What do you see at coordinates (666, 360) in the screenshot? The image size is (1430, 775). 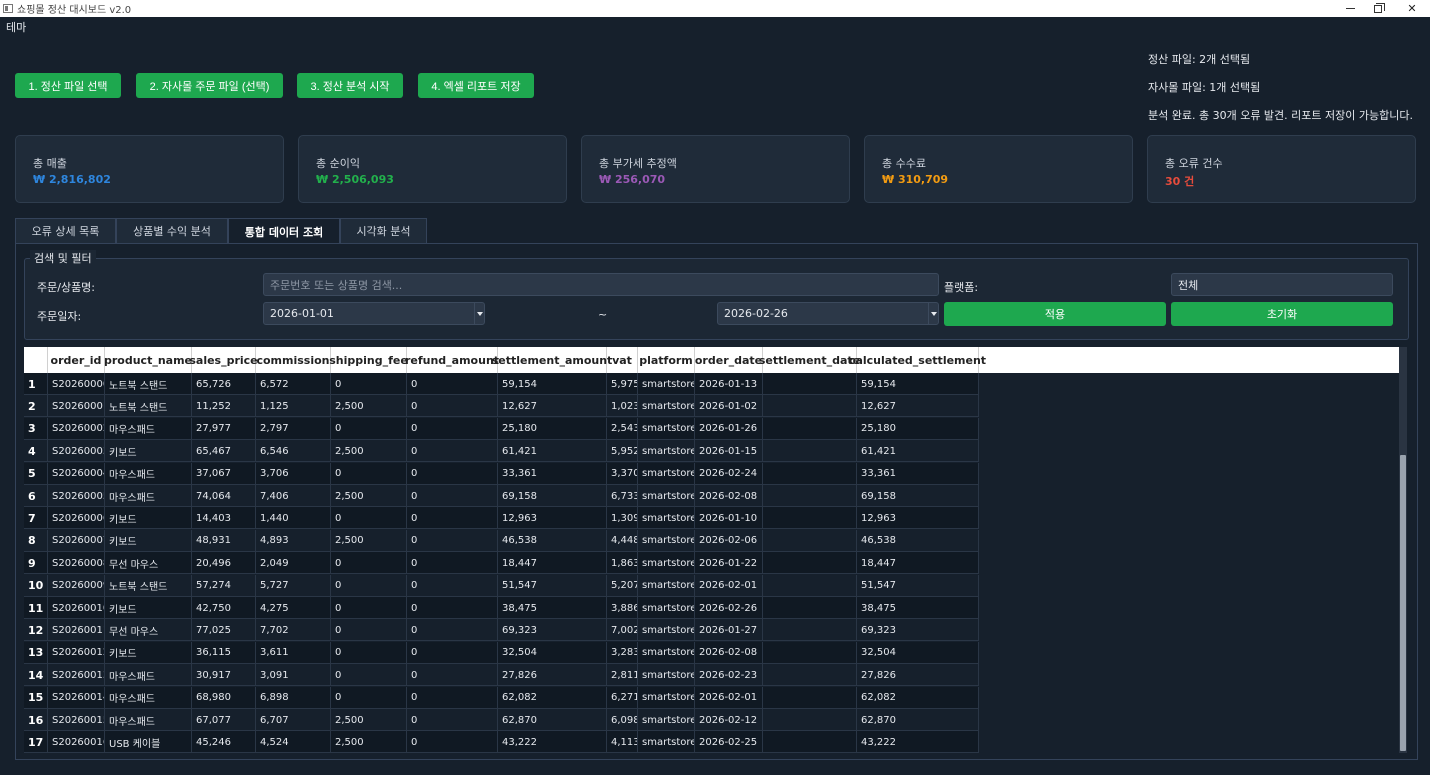 I see `column-header: platform` at bounding box center [666, 360].